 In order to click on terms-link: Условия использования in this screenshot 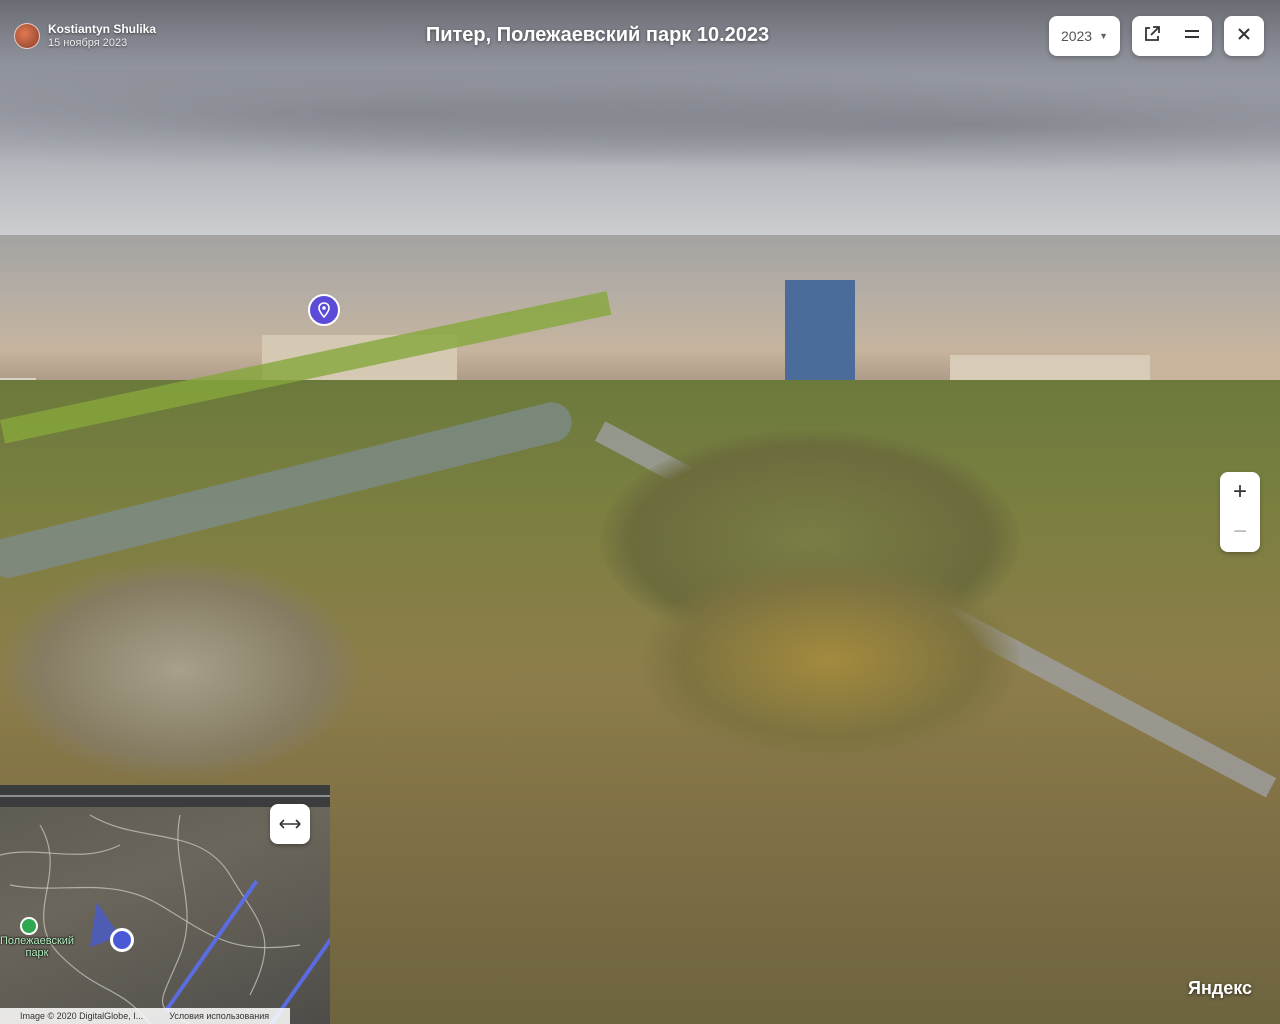, I will do `click(212, 1016)`.